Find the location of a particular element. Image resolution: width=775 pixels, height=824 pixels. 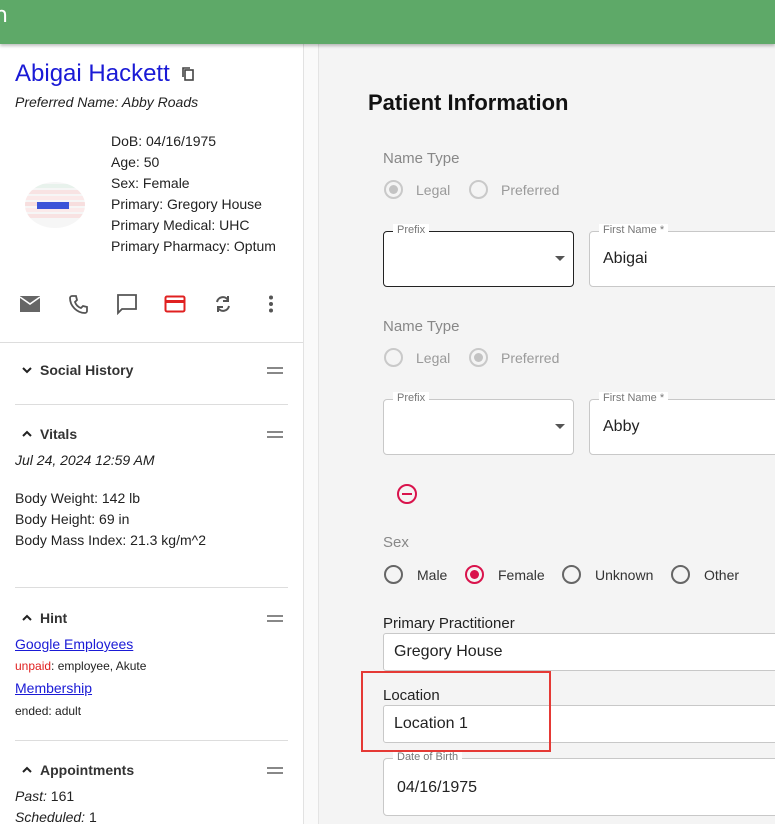

primary-text: Primary: Gregory House is located at coordinates (186, 204).